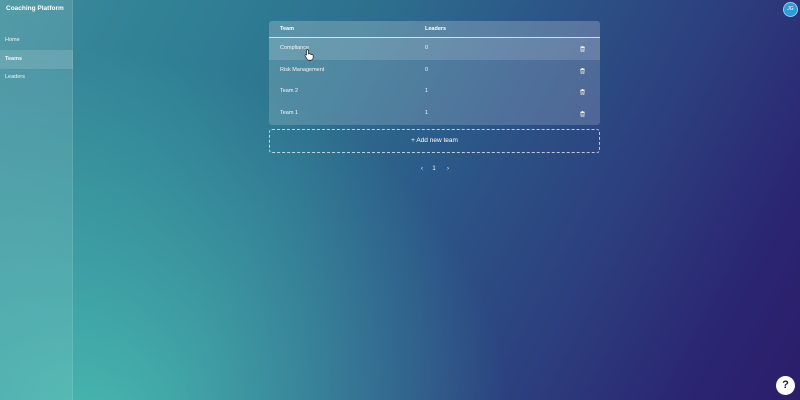  Describe the element at coordinates (35, 8) in the screenshot. I see `app-title: Coaching Platform` at that location.